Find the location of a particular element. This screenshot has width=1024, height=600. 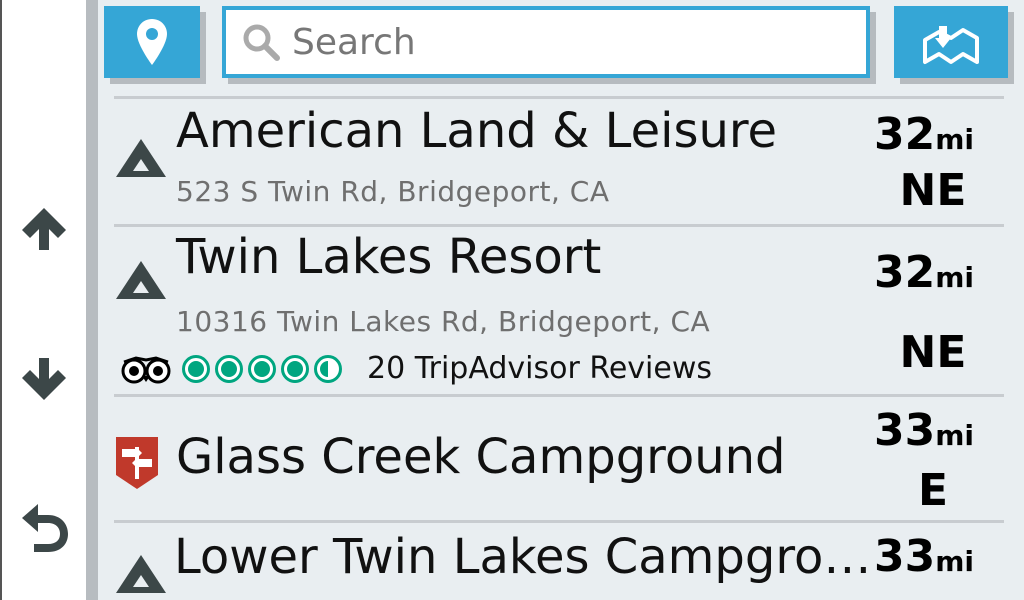

rating-bubbles is located at coordinates (264, 368).